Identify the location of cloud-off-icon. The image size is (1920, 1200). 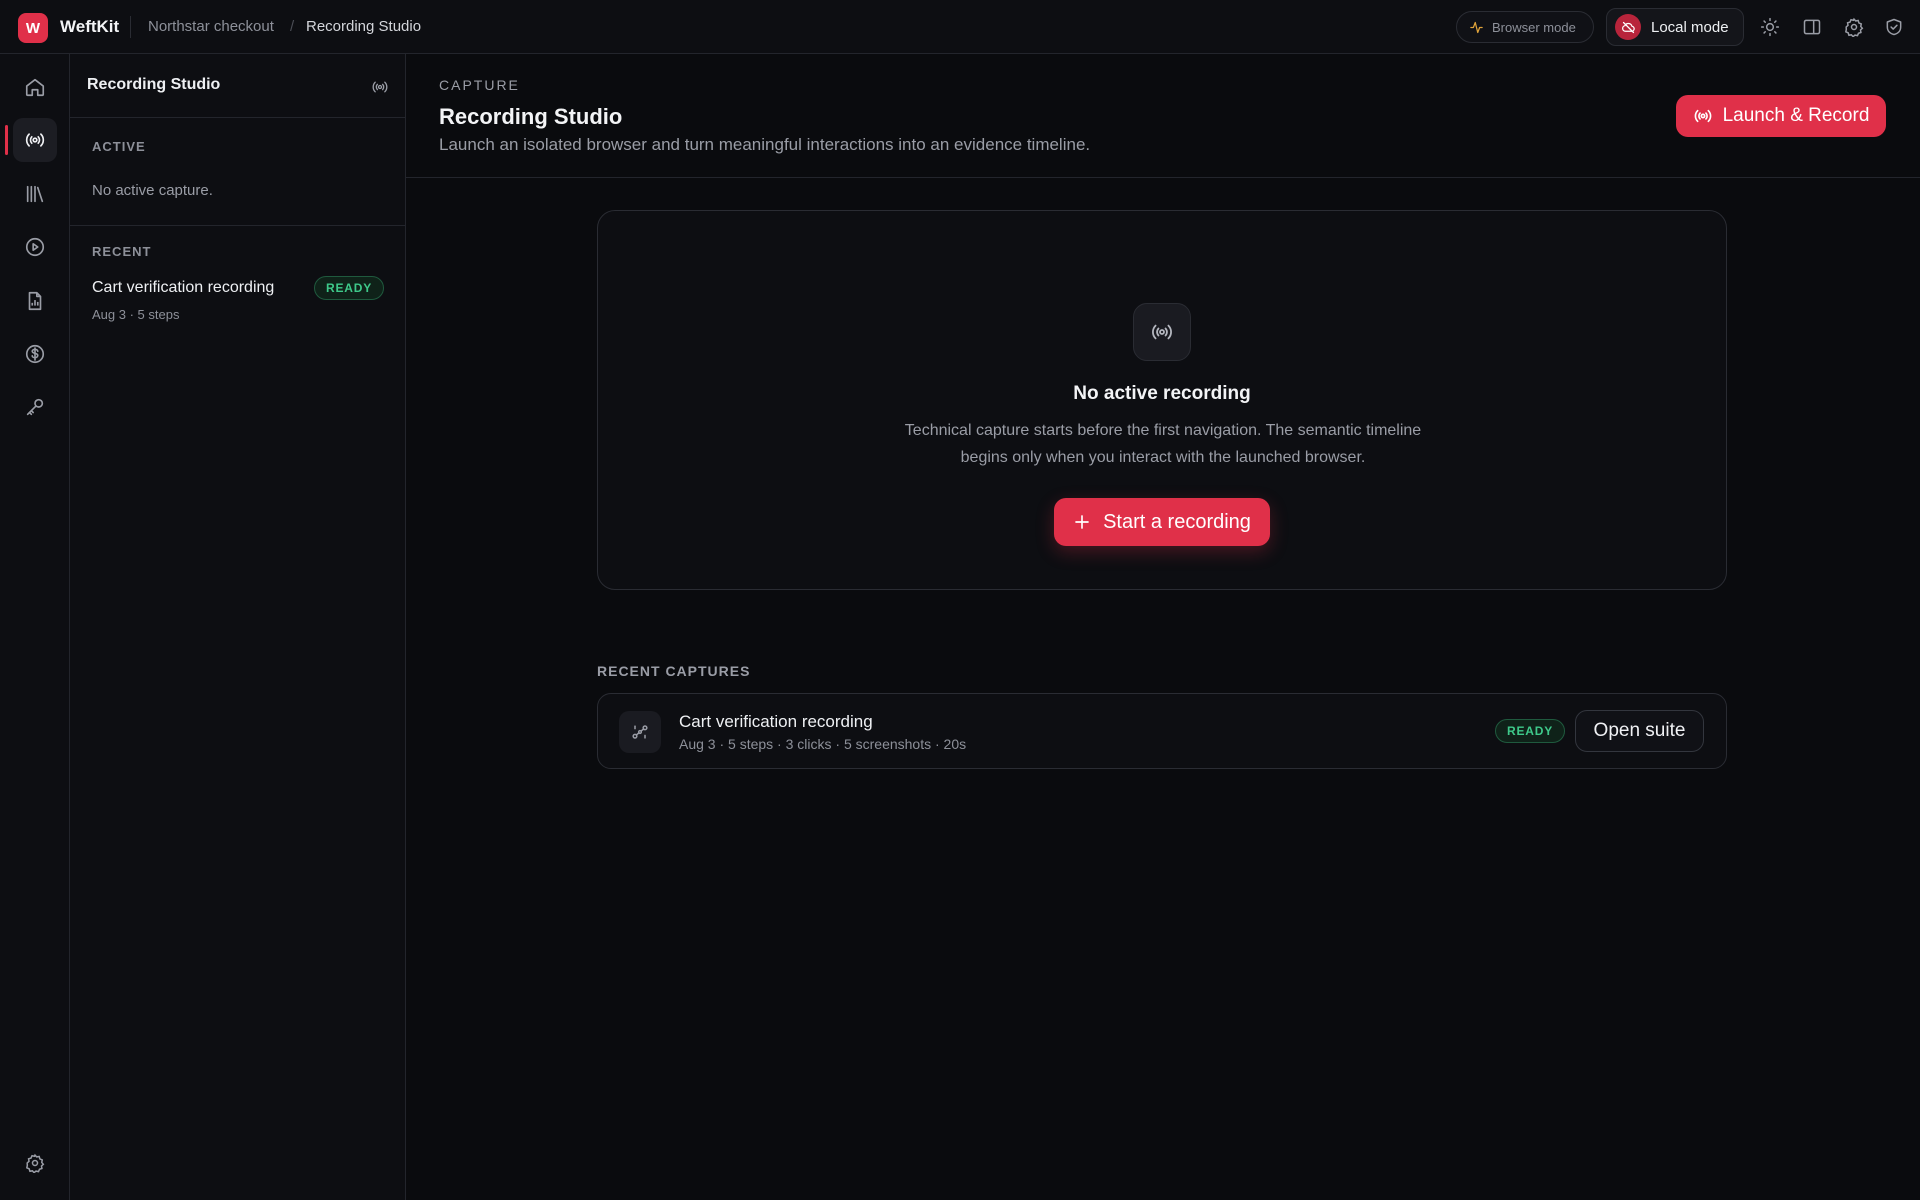
(1628, 27).